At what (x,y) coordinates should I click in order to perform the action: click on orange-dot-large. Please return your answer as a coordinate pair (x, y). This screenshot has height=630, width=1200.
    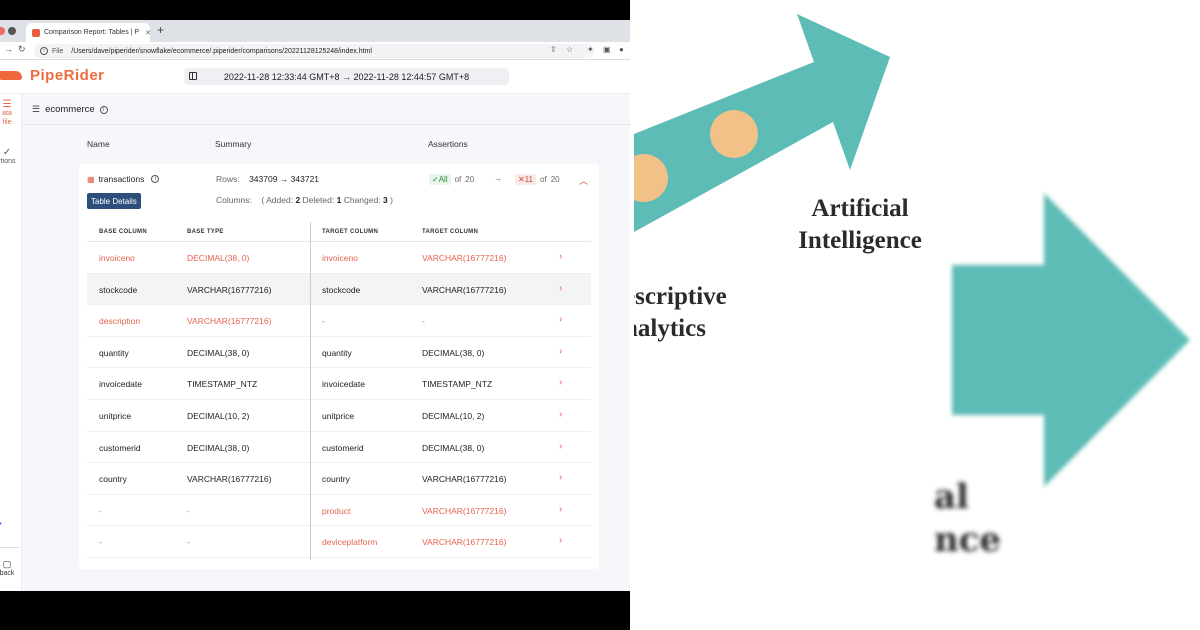
    Looking at the image, I should click on (734, 134).